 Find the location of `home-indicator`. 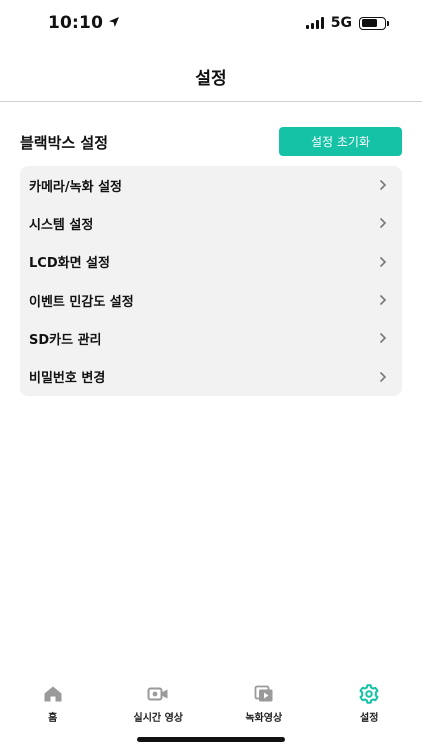

home-indicator is located at coordinates (211, 739).